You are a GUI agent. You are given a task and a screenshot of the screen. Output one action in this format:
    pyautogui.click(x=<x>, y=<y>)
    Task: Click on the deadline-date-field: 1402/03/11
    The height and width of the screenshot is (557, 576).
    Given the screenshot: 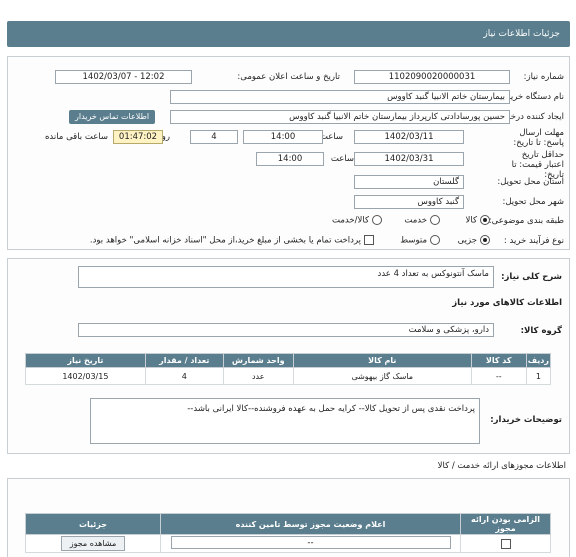 What is the action you would take?
    pyautogui.click(x=409, y=137)
    